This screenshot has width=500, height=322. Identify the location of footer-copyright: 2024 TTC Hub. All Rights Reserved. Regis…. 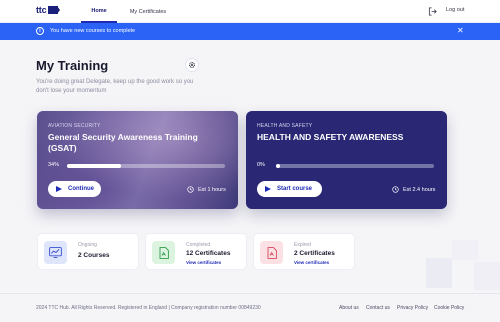
(148, 308).